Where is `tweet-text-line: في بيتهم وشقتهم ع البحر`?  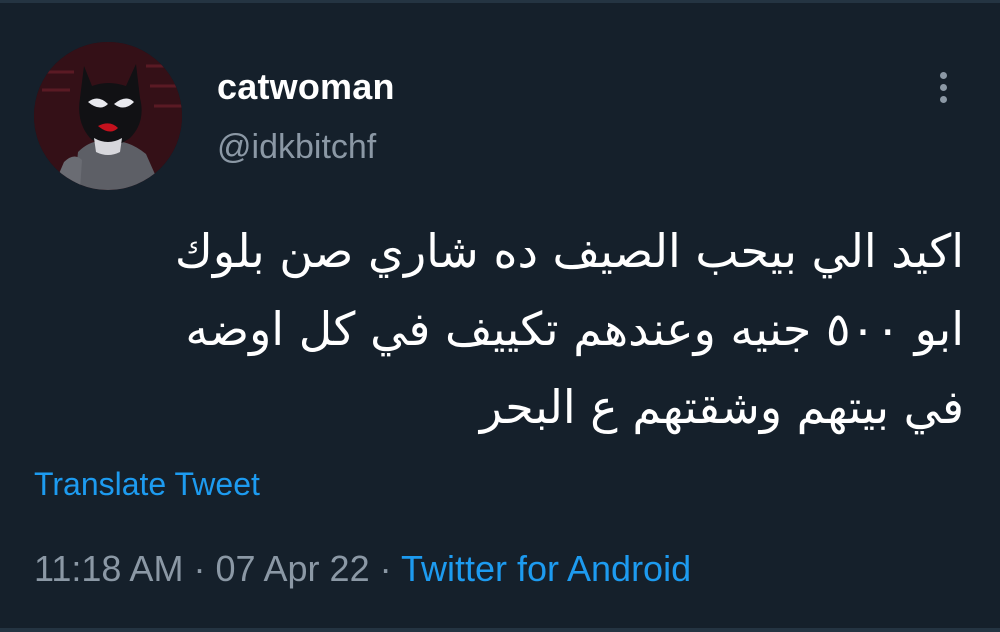
tweet-text-line: في بيتهم وشقتهم ع البحر is located at coordinates (721, 407).